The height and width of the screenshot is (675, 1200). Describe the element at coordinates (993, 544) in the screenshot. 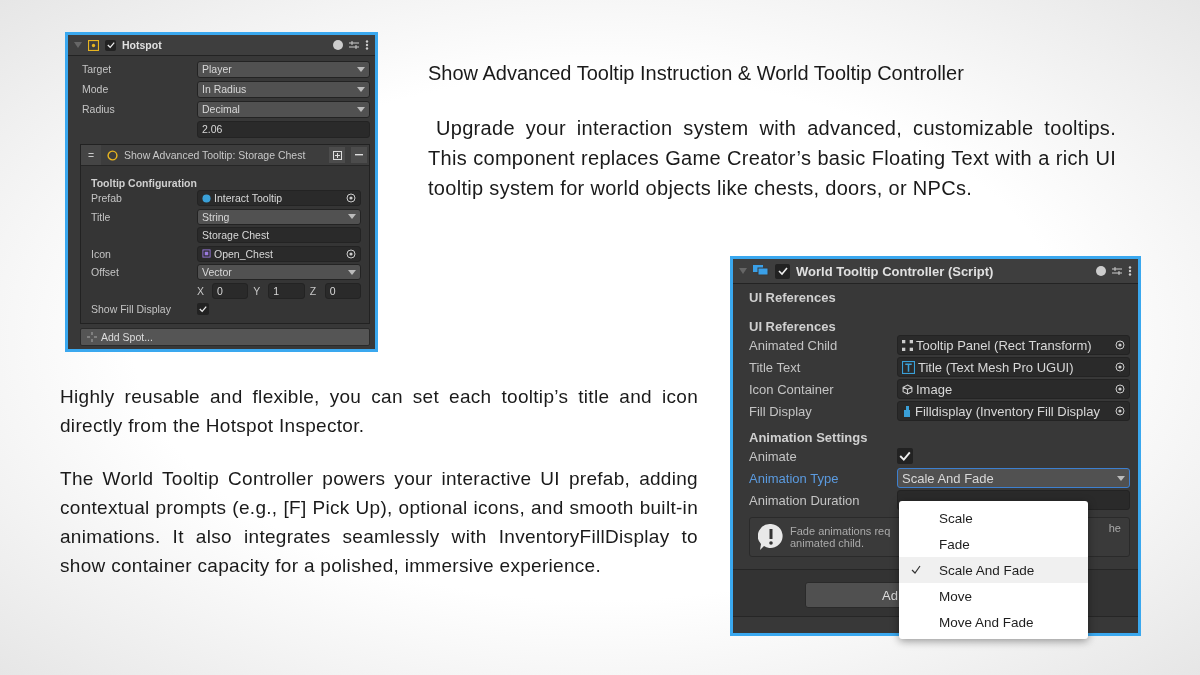

I see `menu-item: Fade` at that location.